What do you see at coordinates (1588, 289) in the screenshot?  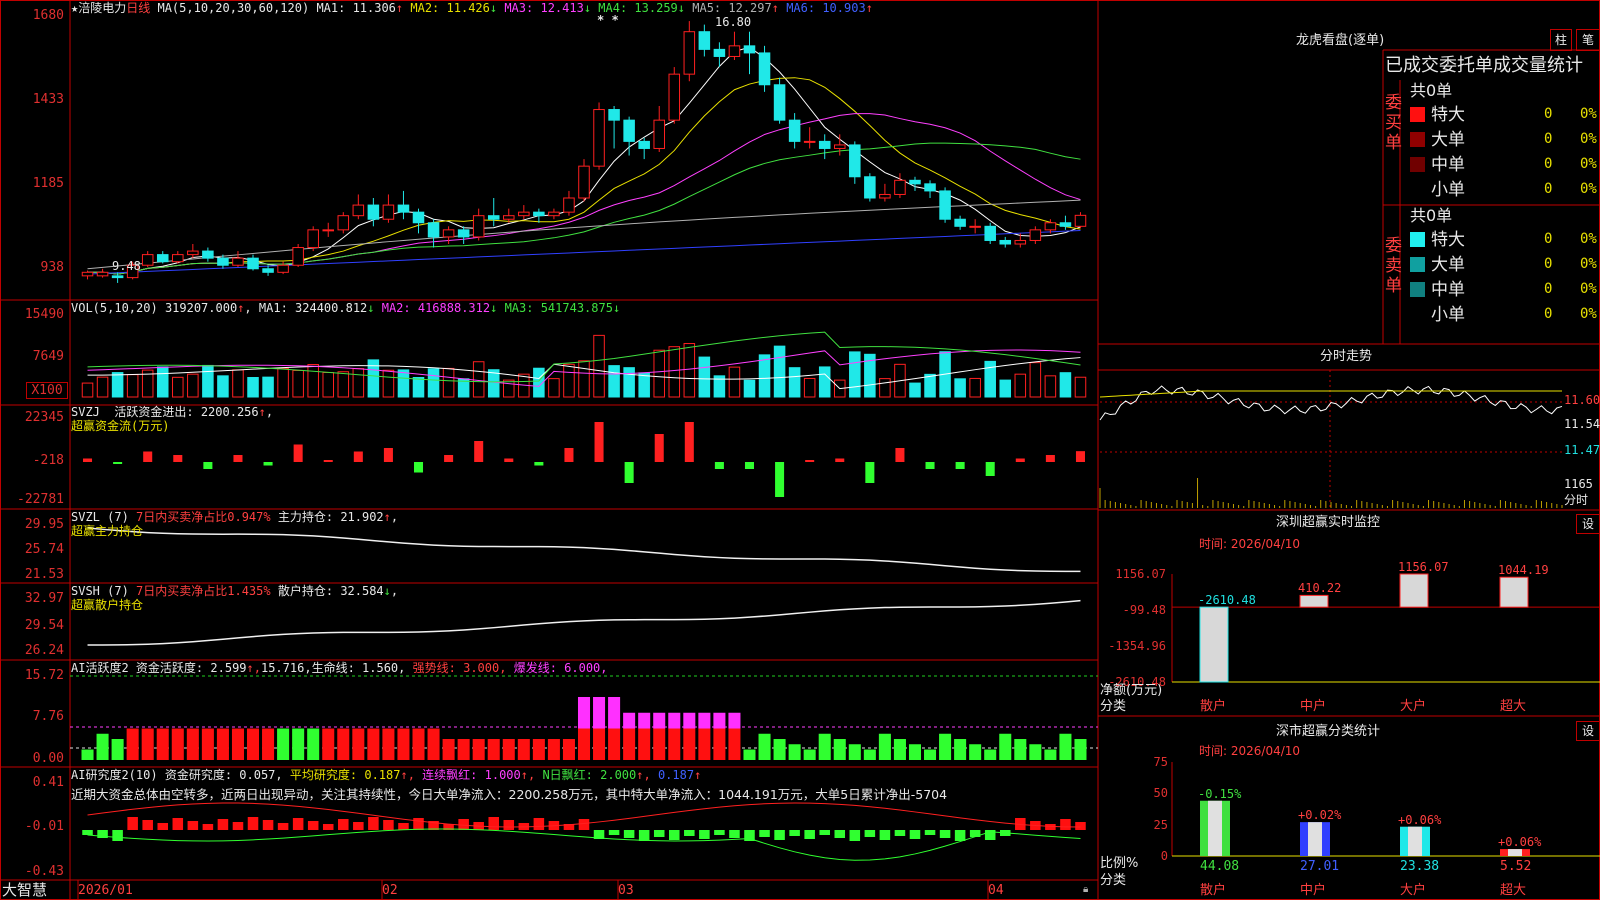 I see `sell-percent: 0%` at bounding box center [1588, 289].